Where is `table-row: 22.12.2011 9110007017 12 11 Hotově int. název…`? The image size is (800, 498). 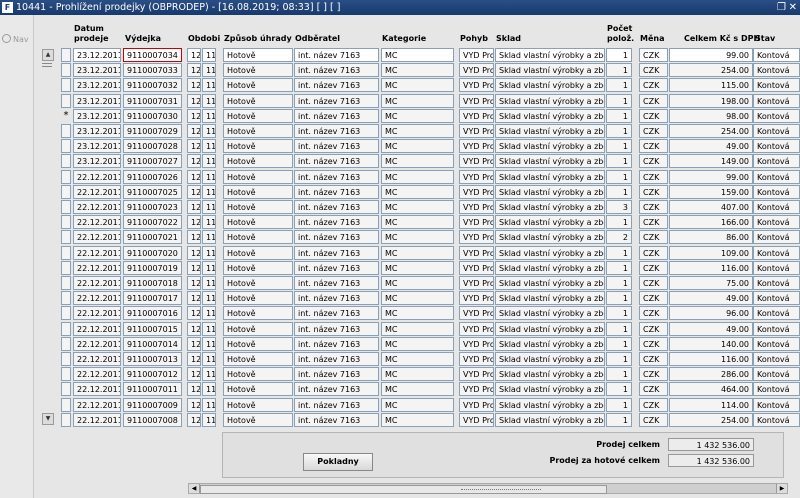
table-row: 22.12.2011 9110007017 12 11 Hotově int. název… is located at coordinates (400, 298).